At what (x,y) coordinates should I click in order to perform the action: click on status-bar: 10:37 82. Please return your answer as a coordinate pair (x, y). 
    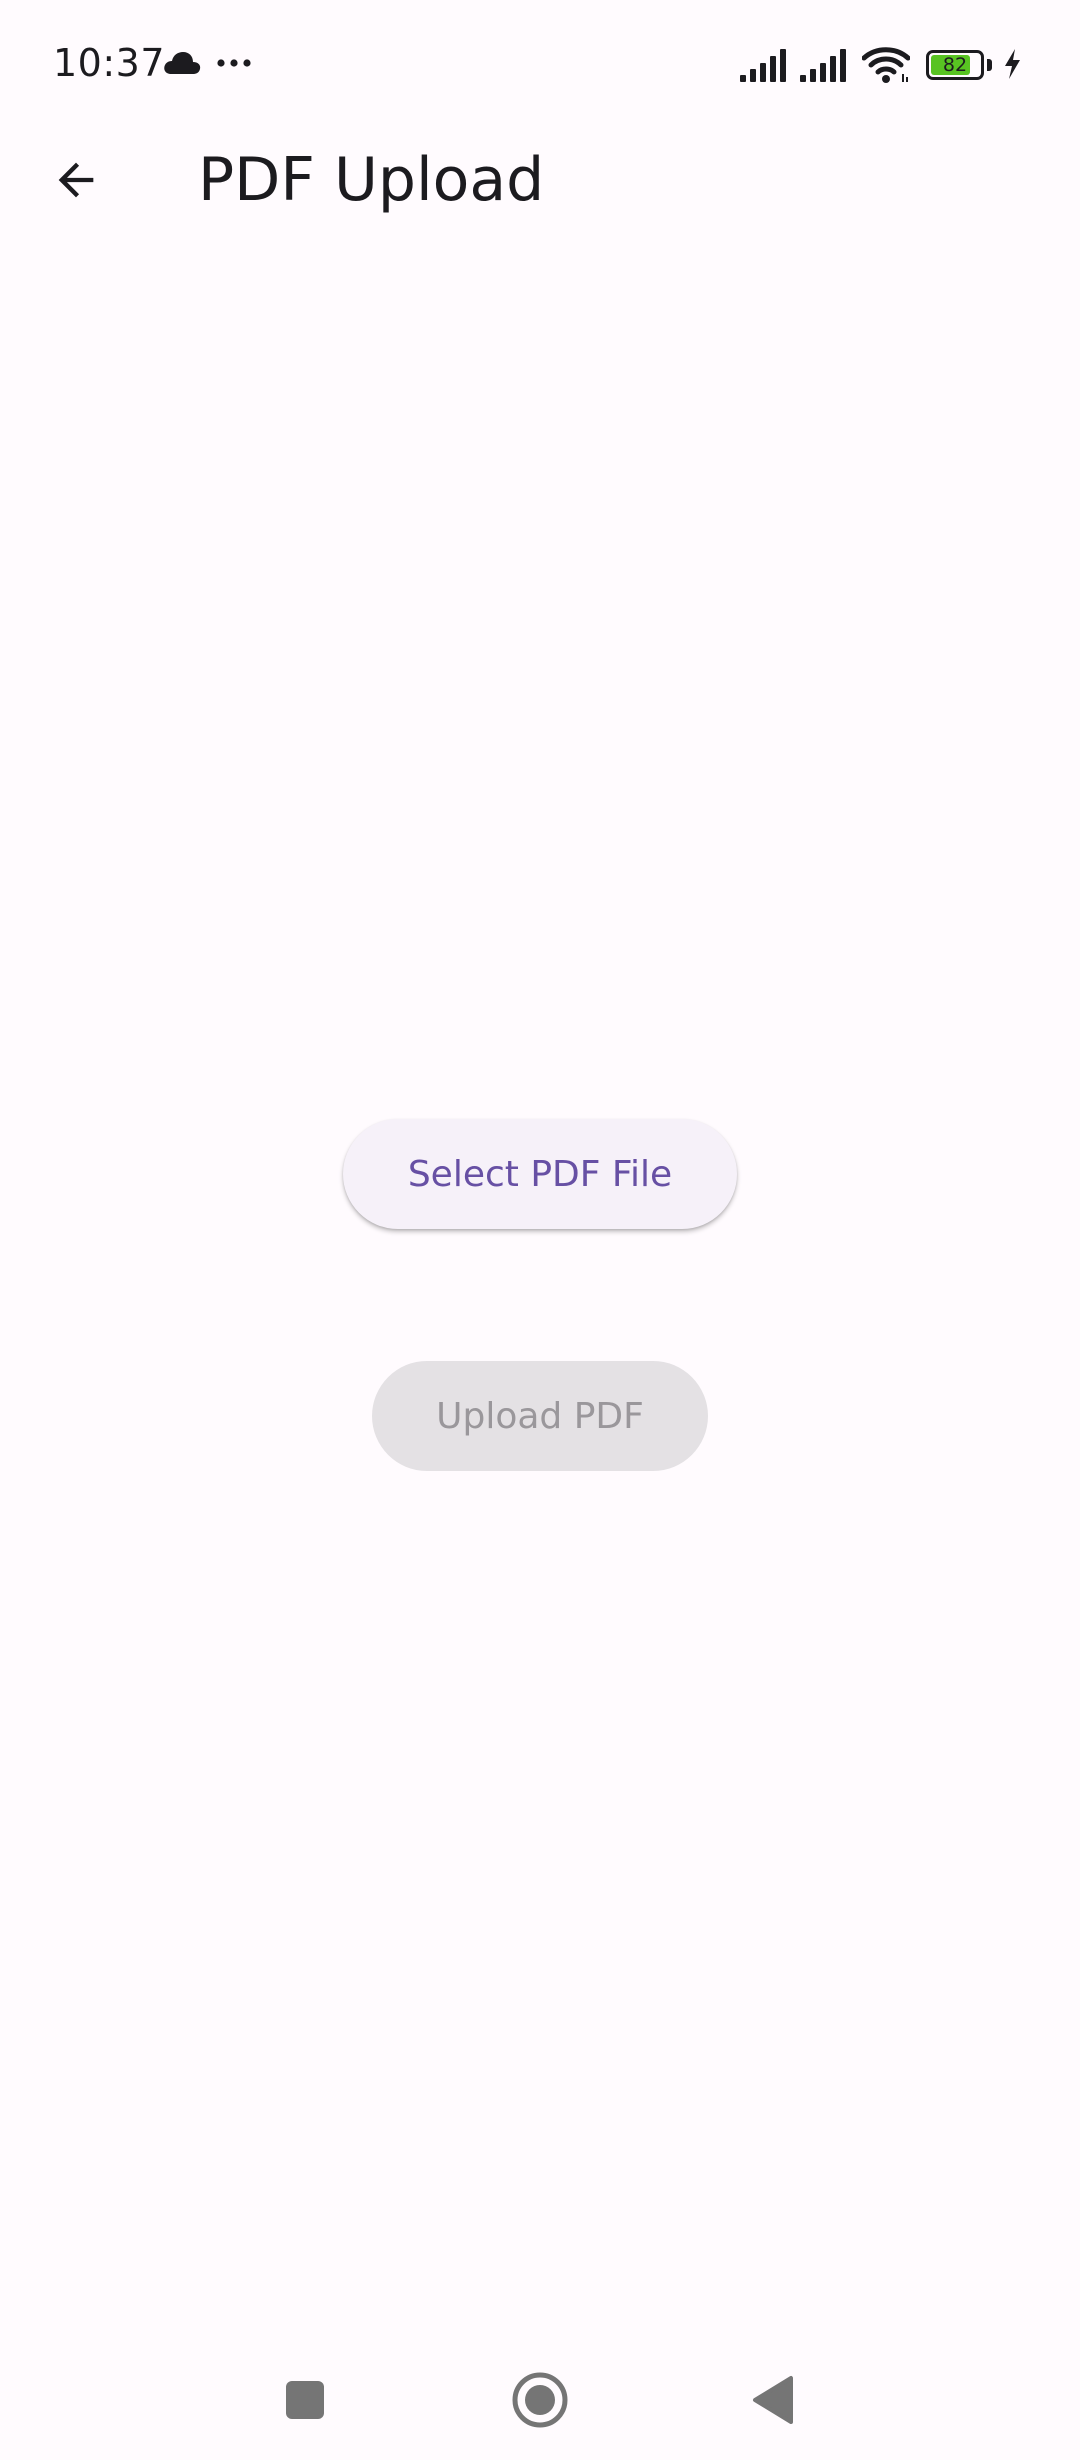
    Looking at the image, I should click on (540, 64).